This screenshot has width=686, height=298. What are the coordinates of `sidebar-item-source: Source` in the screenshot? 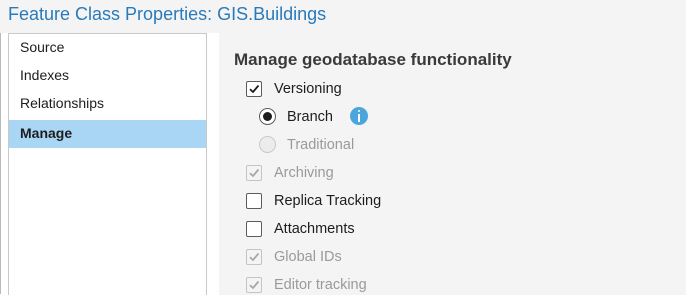 It's located at (107, 48).